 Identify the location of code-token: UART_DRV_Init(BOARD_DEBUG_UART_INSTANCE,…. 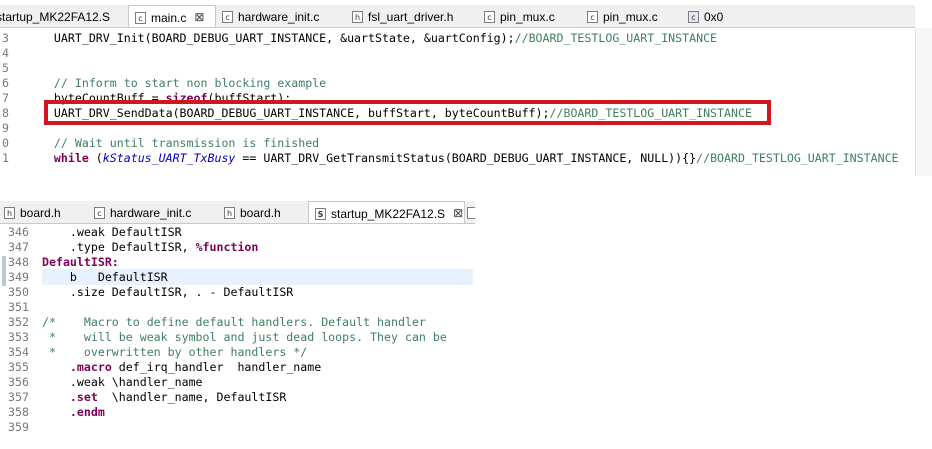
(270, 38).